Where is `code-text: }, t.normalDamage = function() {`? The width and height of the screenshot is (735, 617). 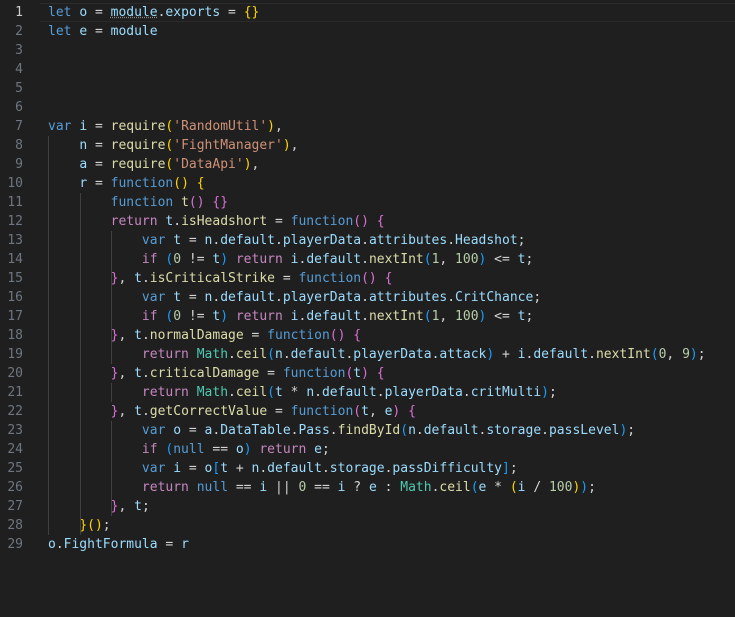 code-text: }, t.normalDamage = function() { is located at coordinates (204, 335).